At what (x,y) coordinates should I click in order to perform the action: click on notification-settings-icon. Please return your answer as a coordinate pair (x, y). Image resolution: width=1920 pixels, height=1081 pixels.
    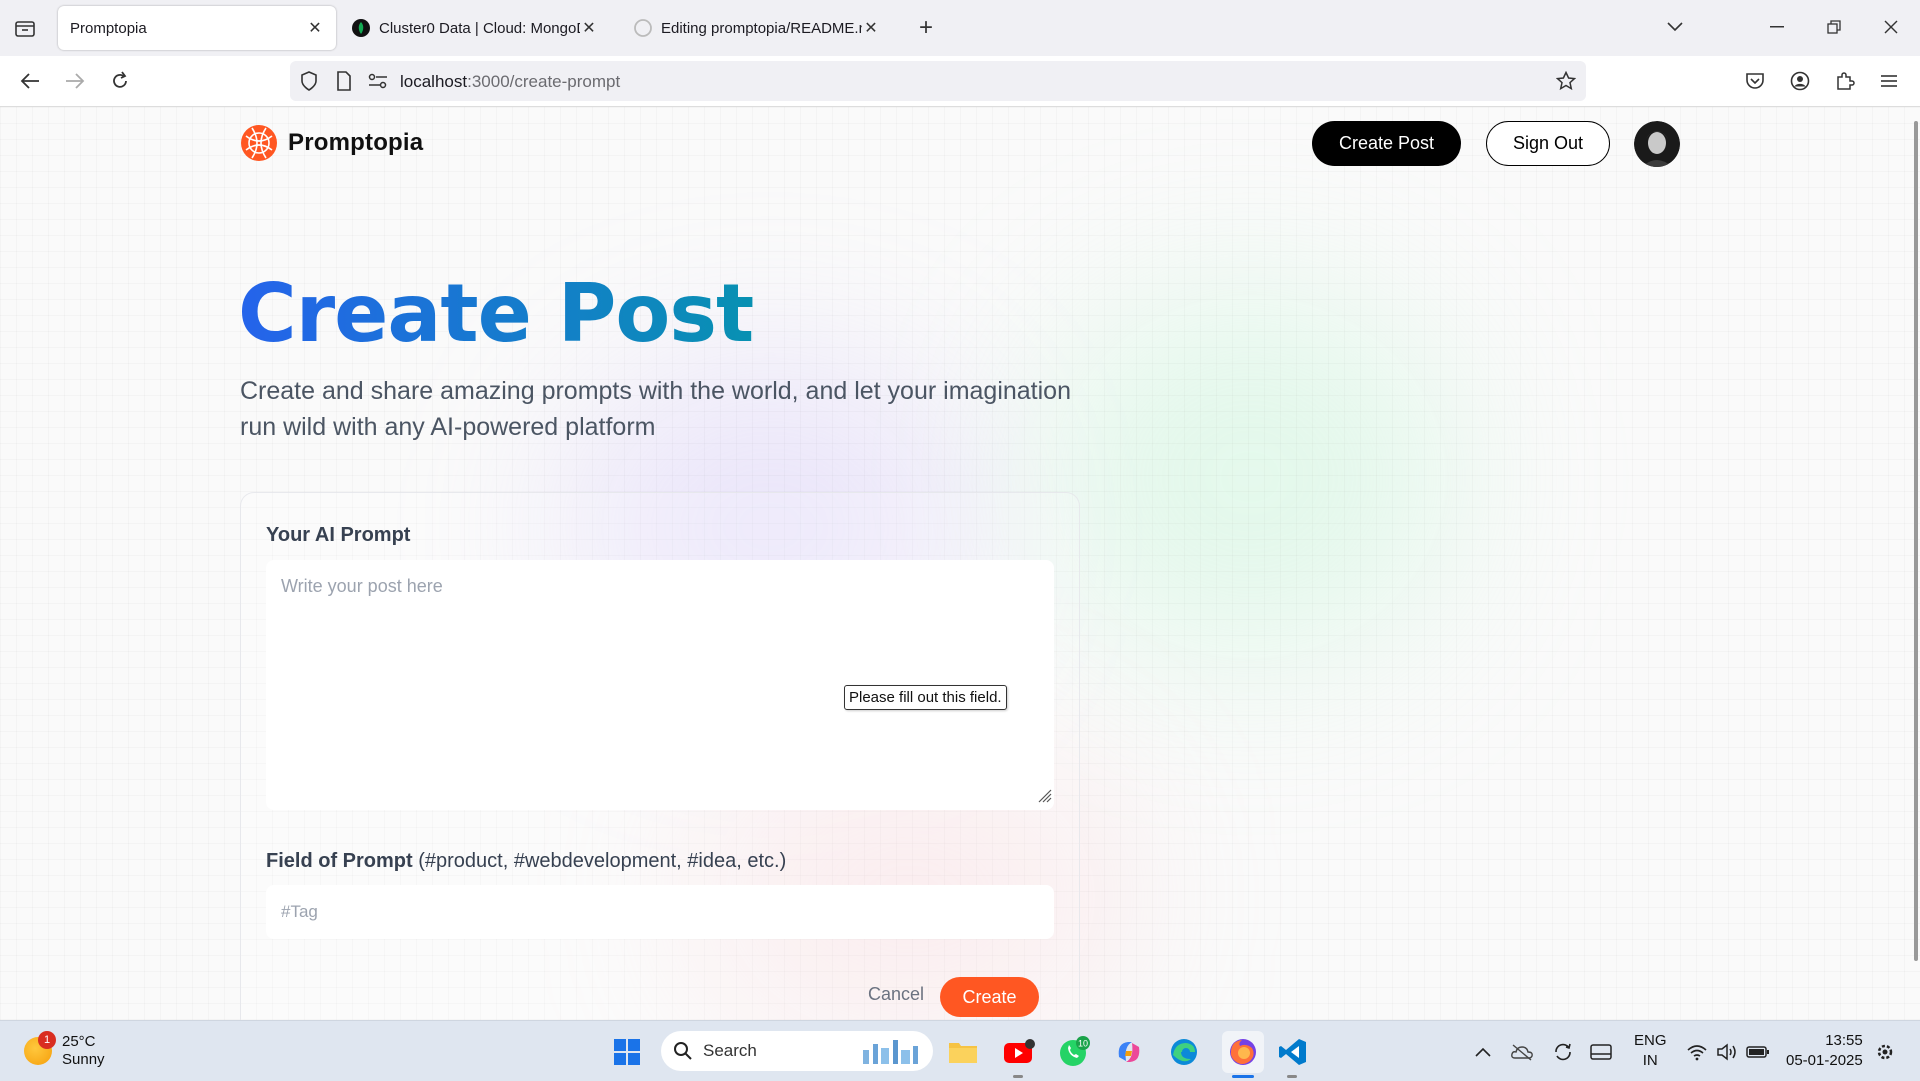
    Looking at the image, I should click on (1885, 1052).